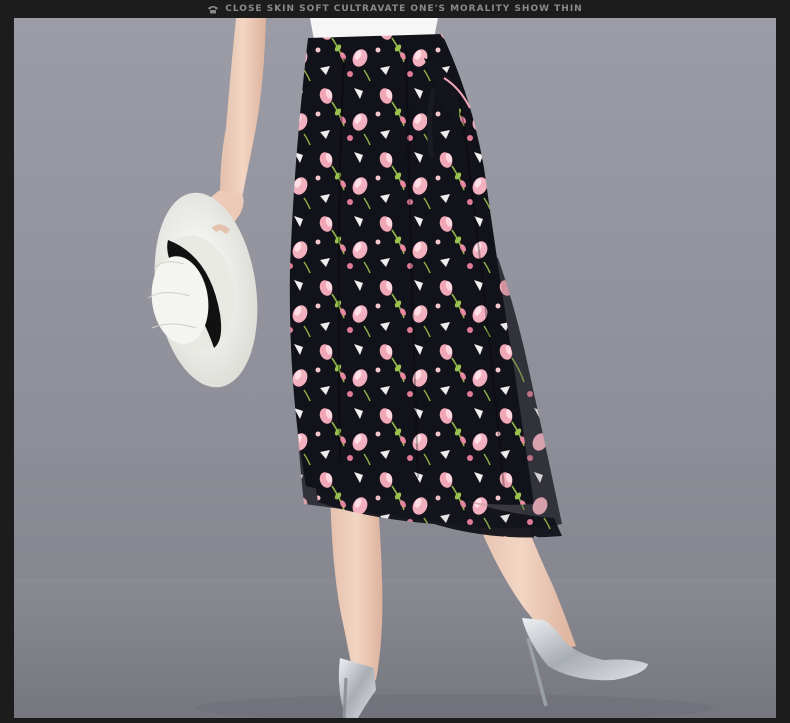  What do you see at coordinates (213, 9) in the screenshot?
I see `phone-icon` at bounding box center [213, 9].